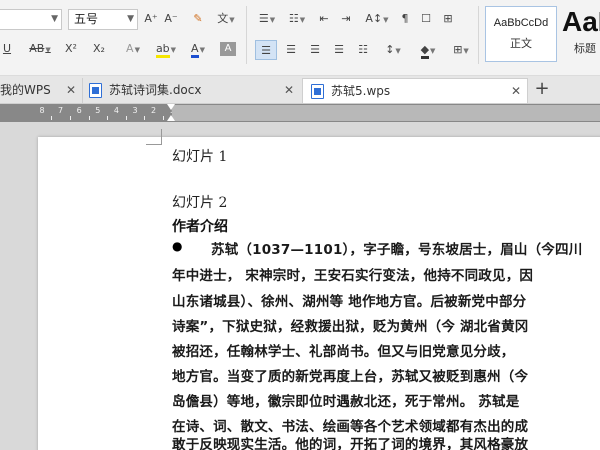 Image resolution: width=600 pixels, height=450 pixels. Describe the element at coordinates (346, 19) in the screenshot. I see `increase-indent-button: ⇥` at that location.